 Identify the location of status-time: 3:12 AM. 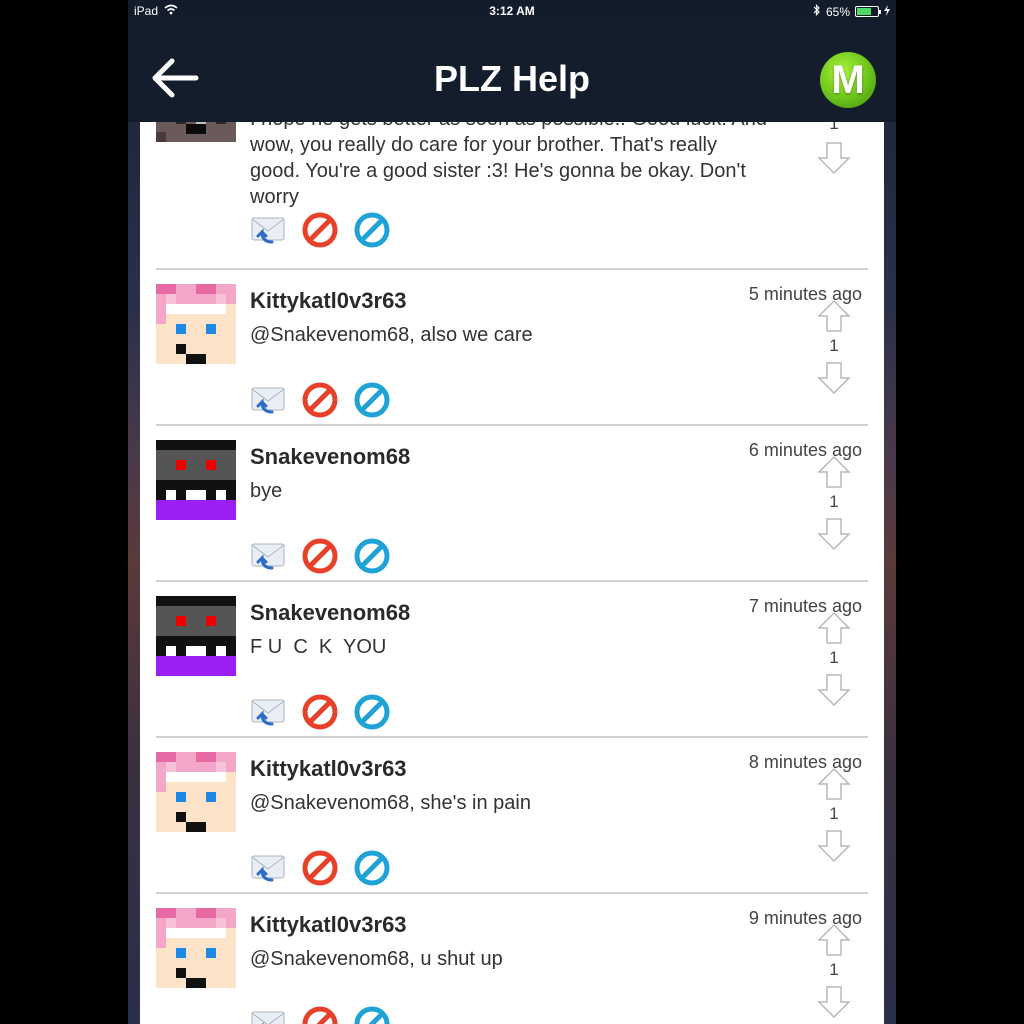
(512, 11).